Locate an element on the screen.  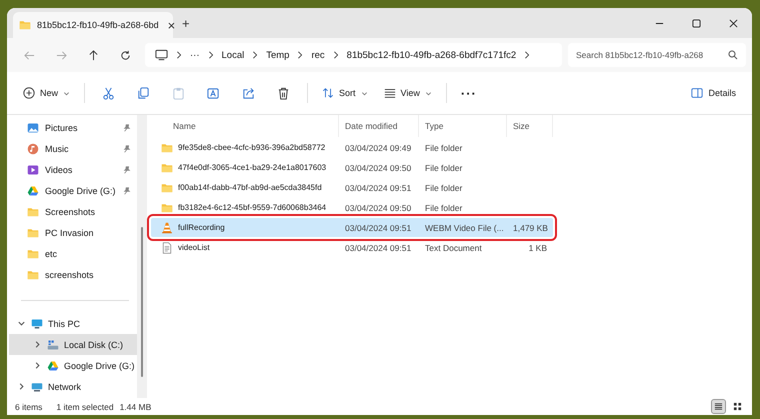
selection-size: 1.44 MB is located at coordinates (136, 407).